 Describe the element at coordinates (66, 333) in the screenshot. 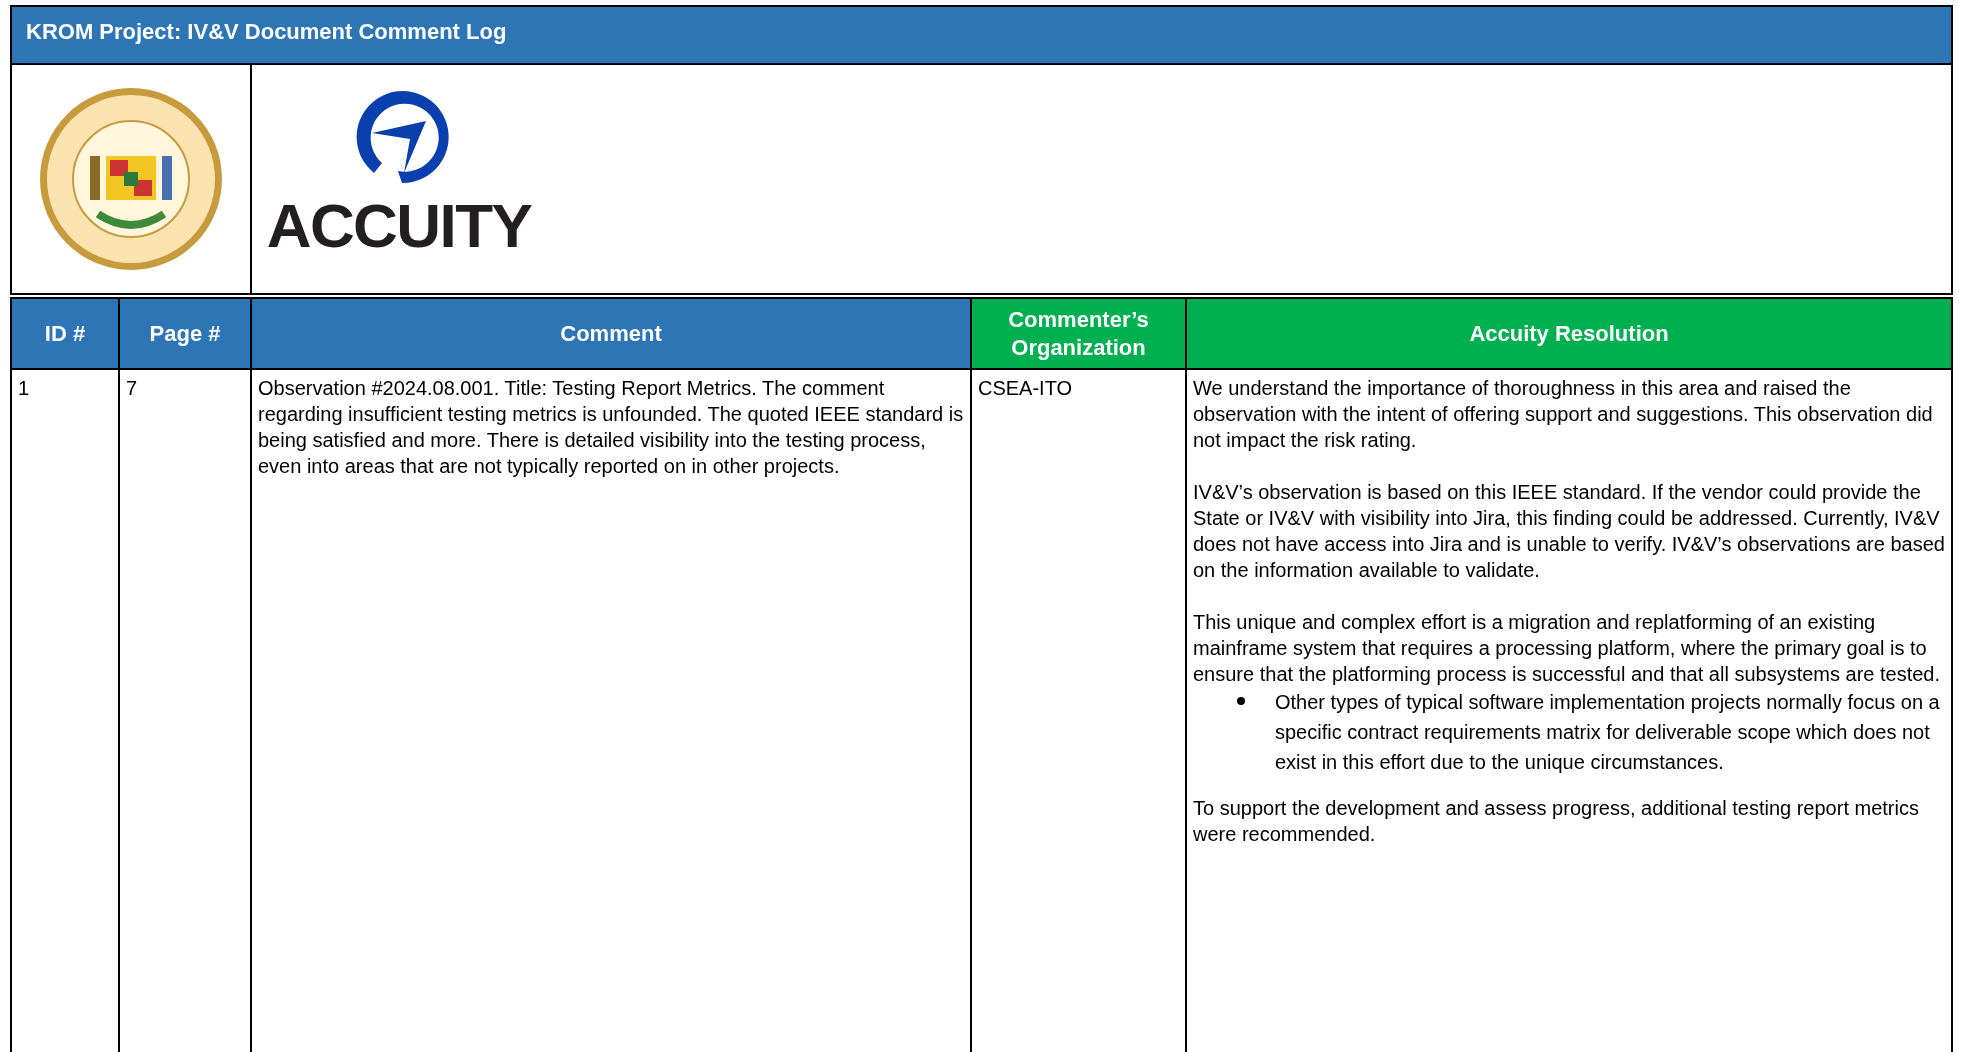

I see `column-header: ID #` at that location.